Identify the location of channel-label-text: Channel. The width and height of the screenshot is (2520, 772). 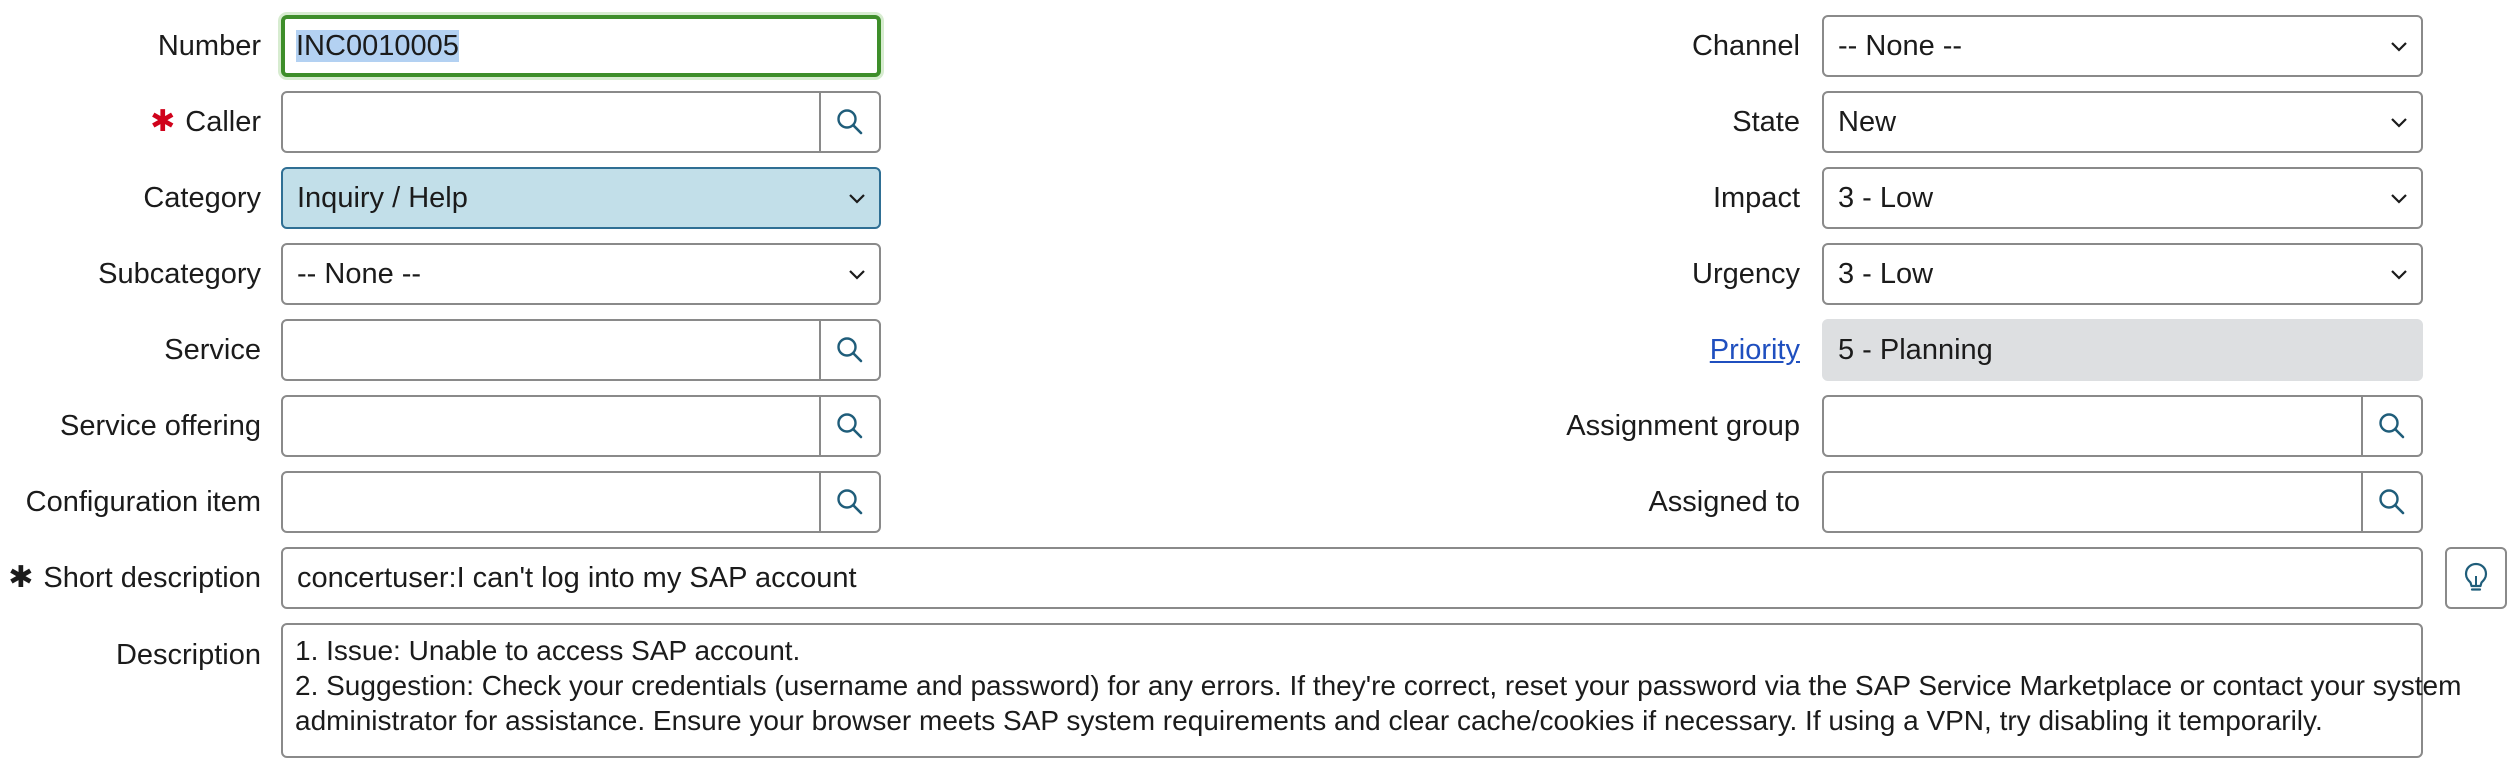
(1745, 46).